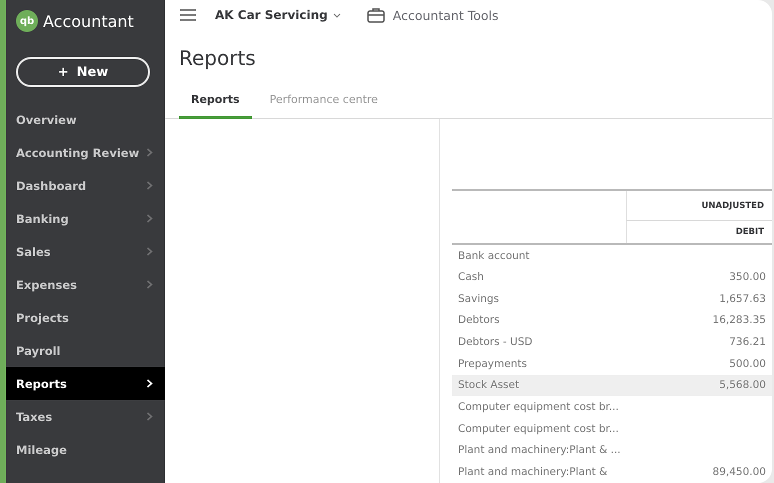 The height and width of the screenshot is (483, 774). I want to click on sidebar-item: Projects, so click(85, 317).